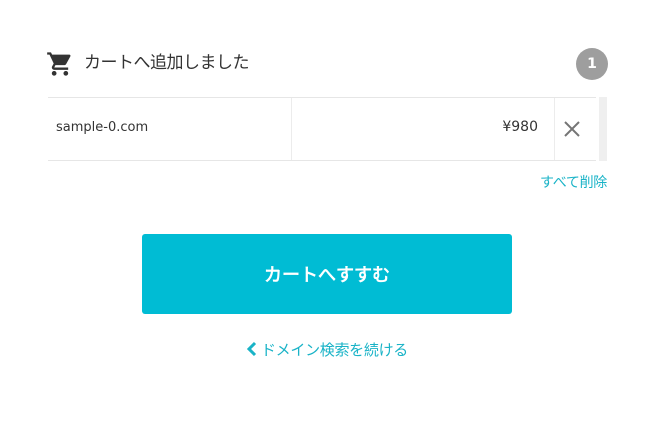 This screenshot has width=654, height=442. I want to click on item-domain-name: sample-0.com, so click(102, 127).